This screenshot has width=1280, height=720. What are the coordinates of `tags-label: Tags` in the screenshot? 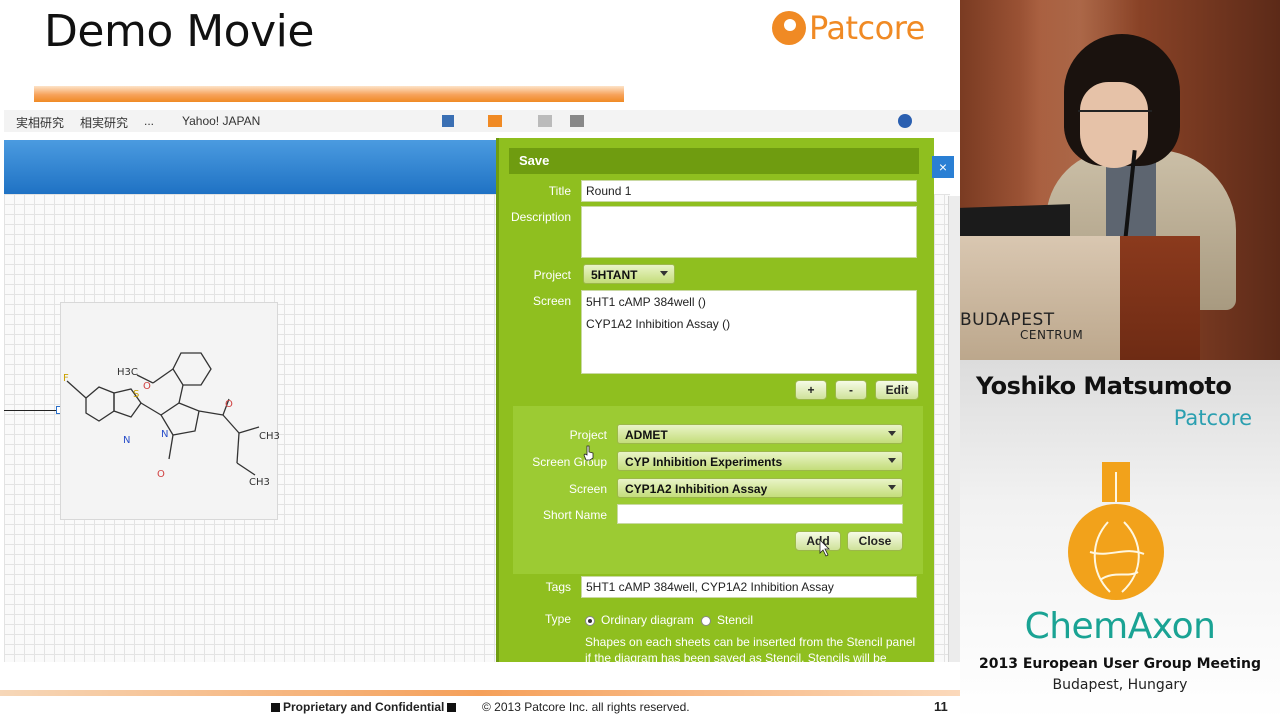 It's located at (558, 587).